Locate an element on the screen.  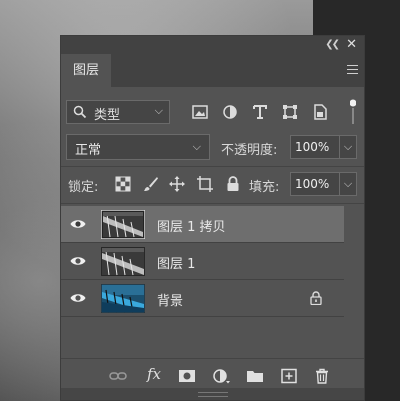
fill-value: 100% is located at coordinates (312, 184).